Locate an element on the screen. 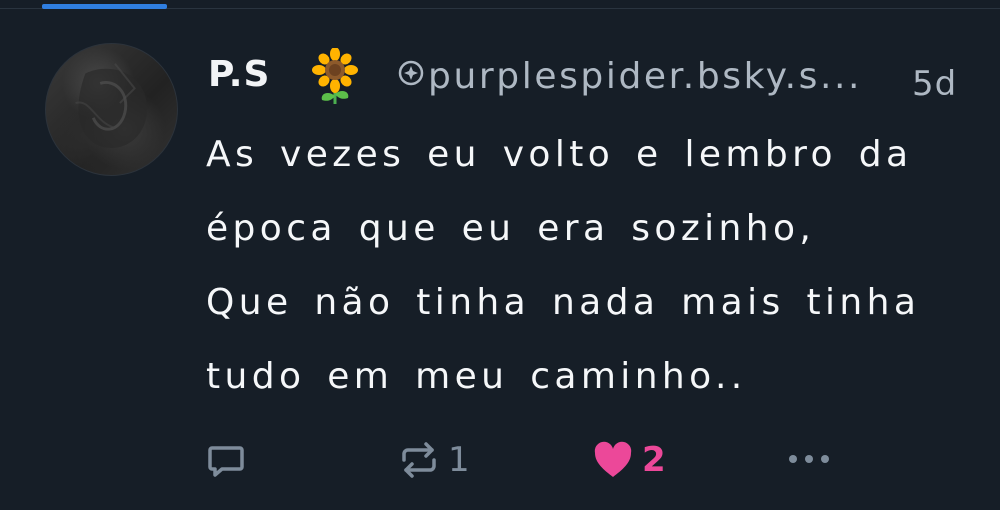  repost-button: 1 is located at coordinates (434, 460).